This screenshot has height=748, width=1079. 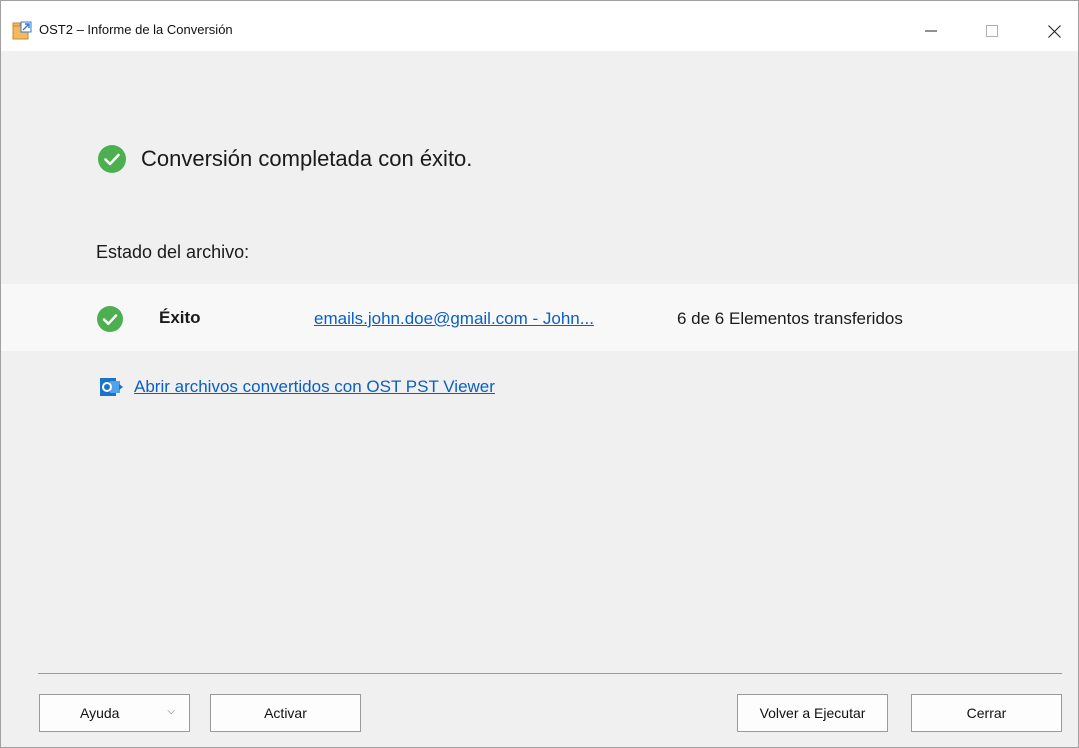 I want to click on close-window-button, so click(x=1054, y=31).